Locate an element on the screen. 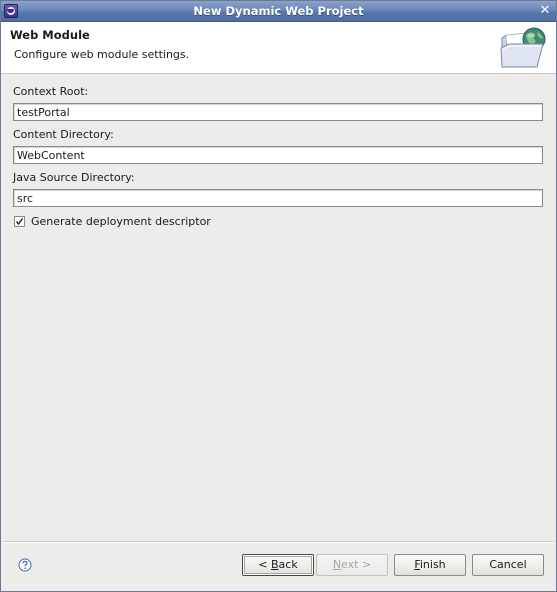 This screenshot has width=557, height=592. page-title: Web Module is located at coordinates (50, 35).